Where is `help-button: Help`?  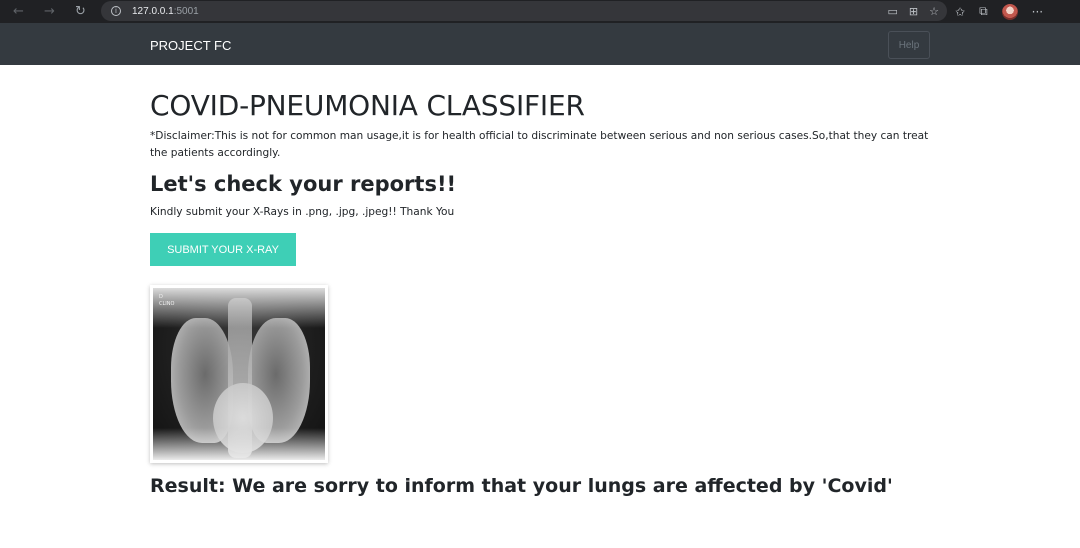
help-button: Help is located at coordinates (909, 45).